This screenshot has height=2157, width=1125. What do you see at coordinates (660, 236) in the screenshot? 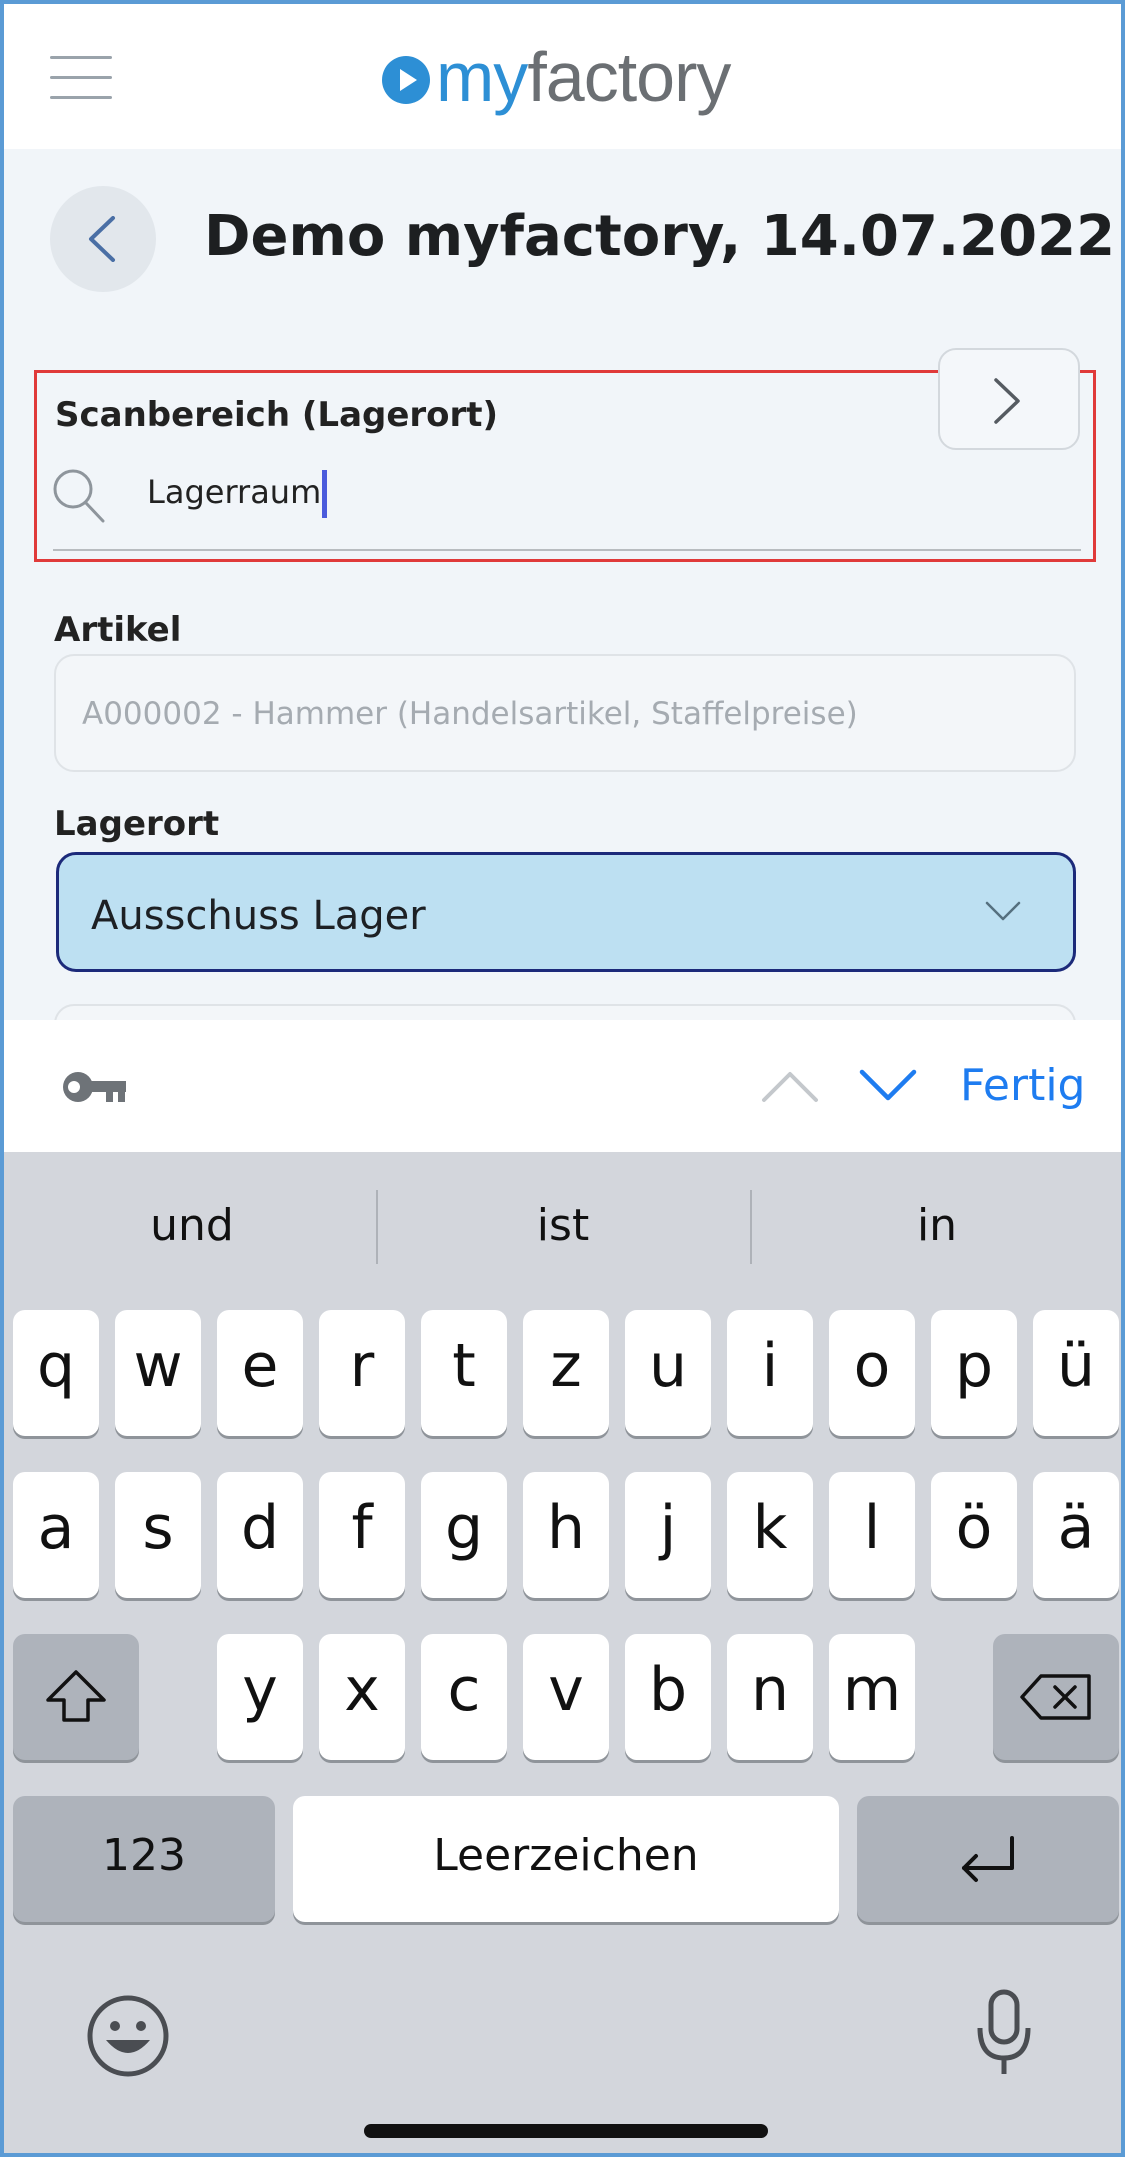
I see `page-title: Demo myfactory, 14.07.2022` at bounding box center [660, 236].